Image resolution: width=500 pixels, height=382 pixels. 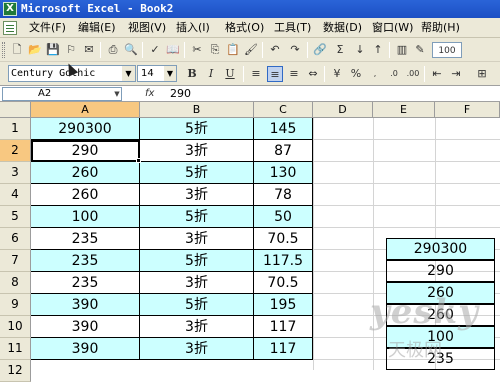 What do you see at coordinates (15, 349) in the screenshot?
I see `row-header-11: 11` at bounding box center [15, 349].